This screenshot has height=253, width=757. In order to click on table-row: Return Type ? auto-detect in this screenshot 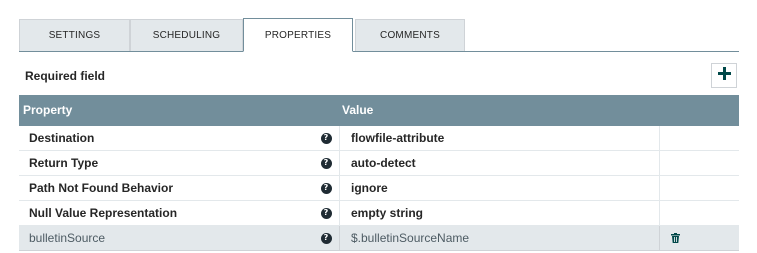, I will do `click(379, 163)`.